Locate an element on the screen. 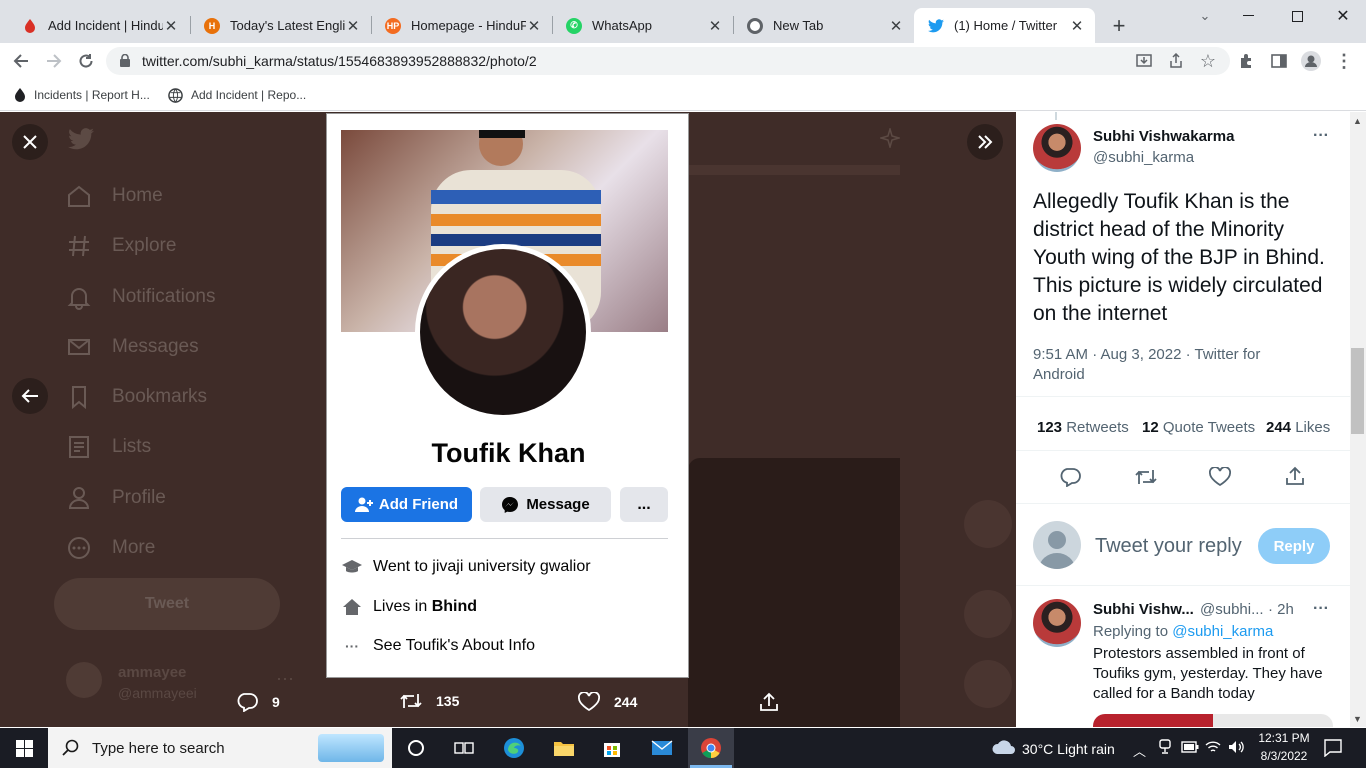 The image size is (1366, 768). store-icon is located at coordinates (612, 748).